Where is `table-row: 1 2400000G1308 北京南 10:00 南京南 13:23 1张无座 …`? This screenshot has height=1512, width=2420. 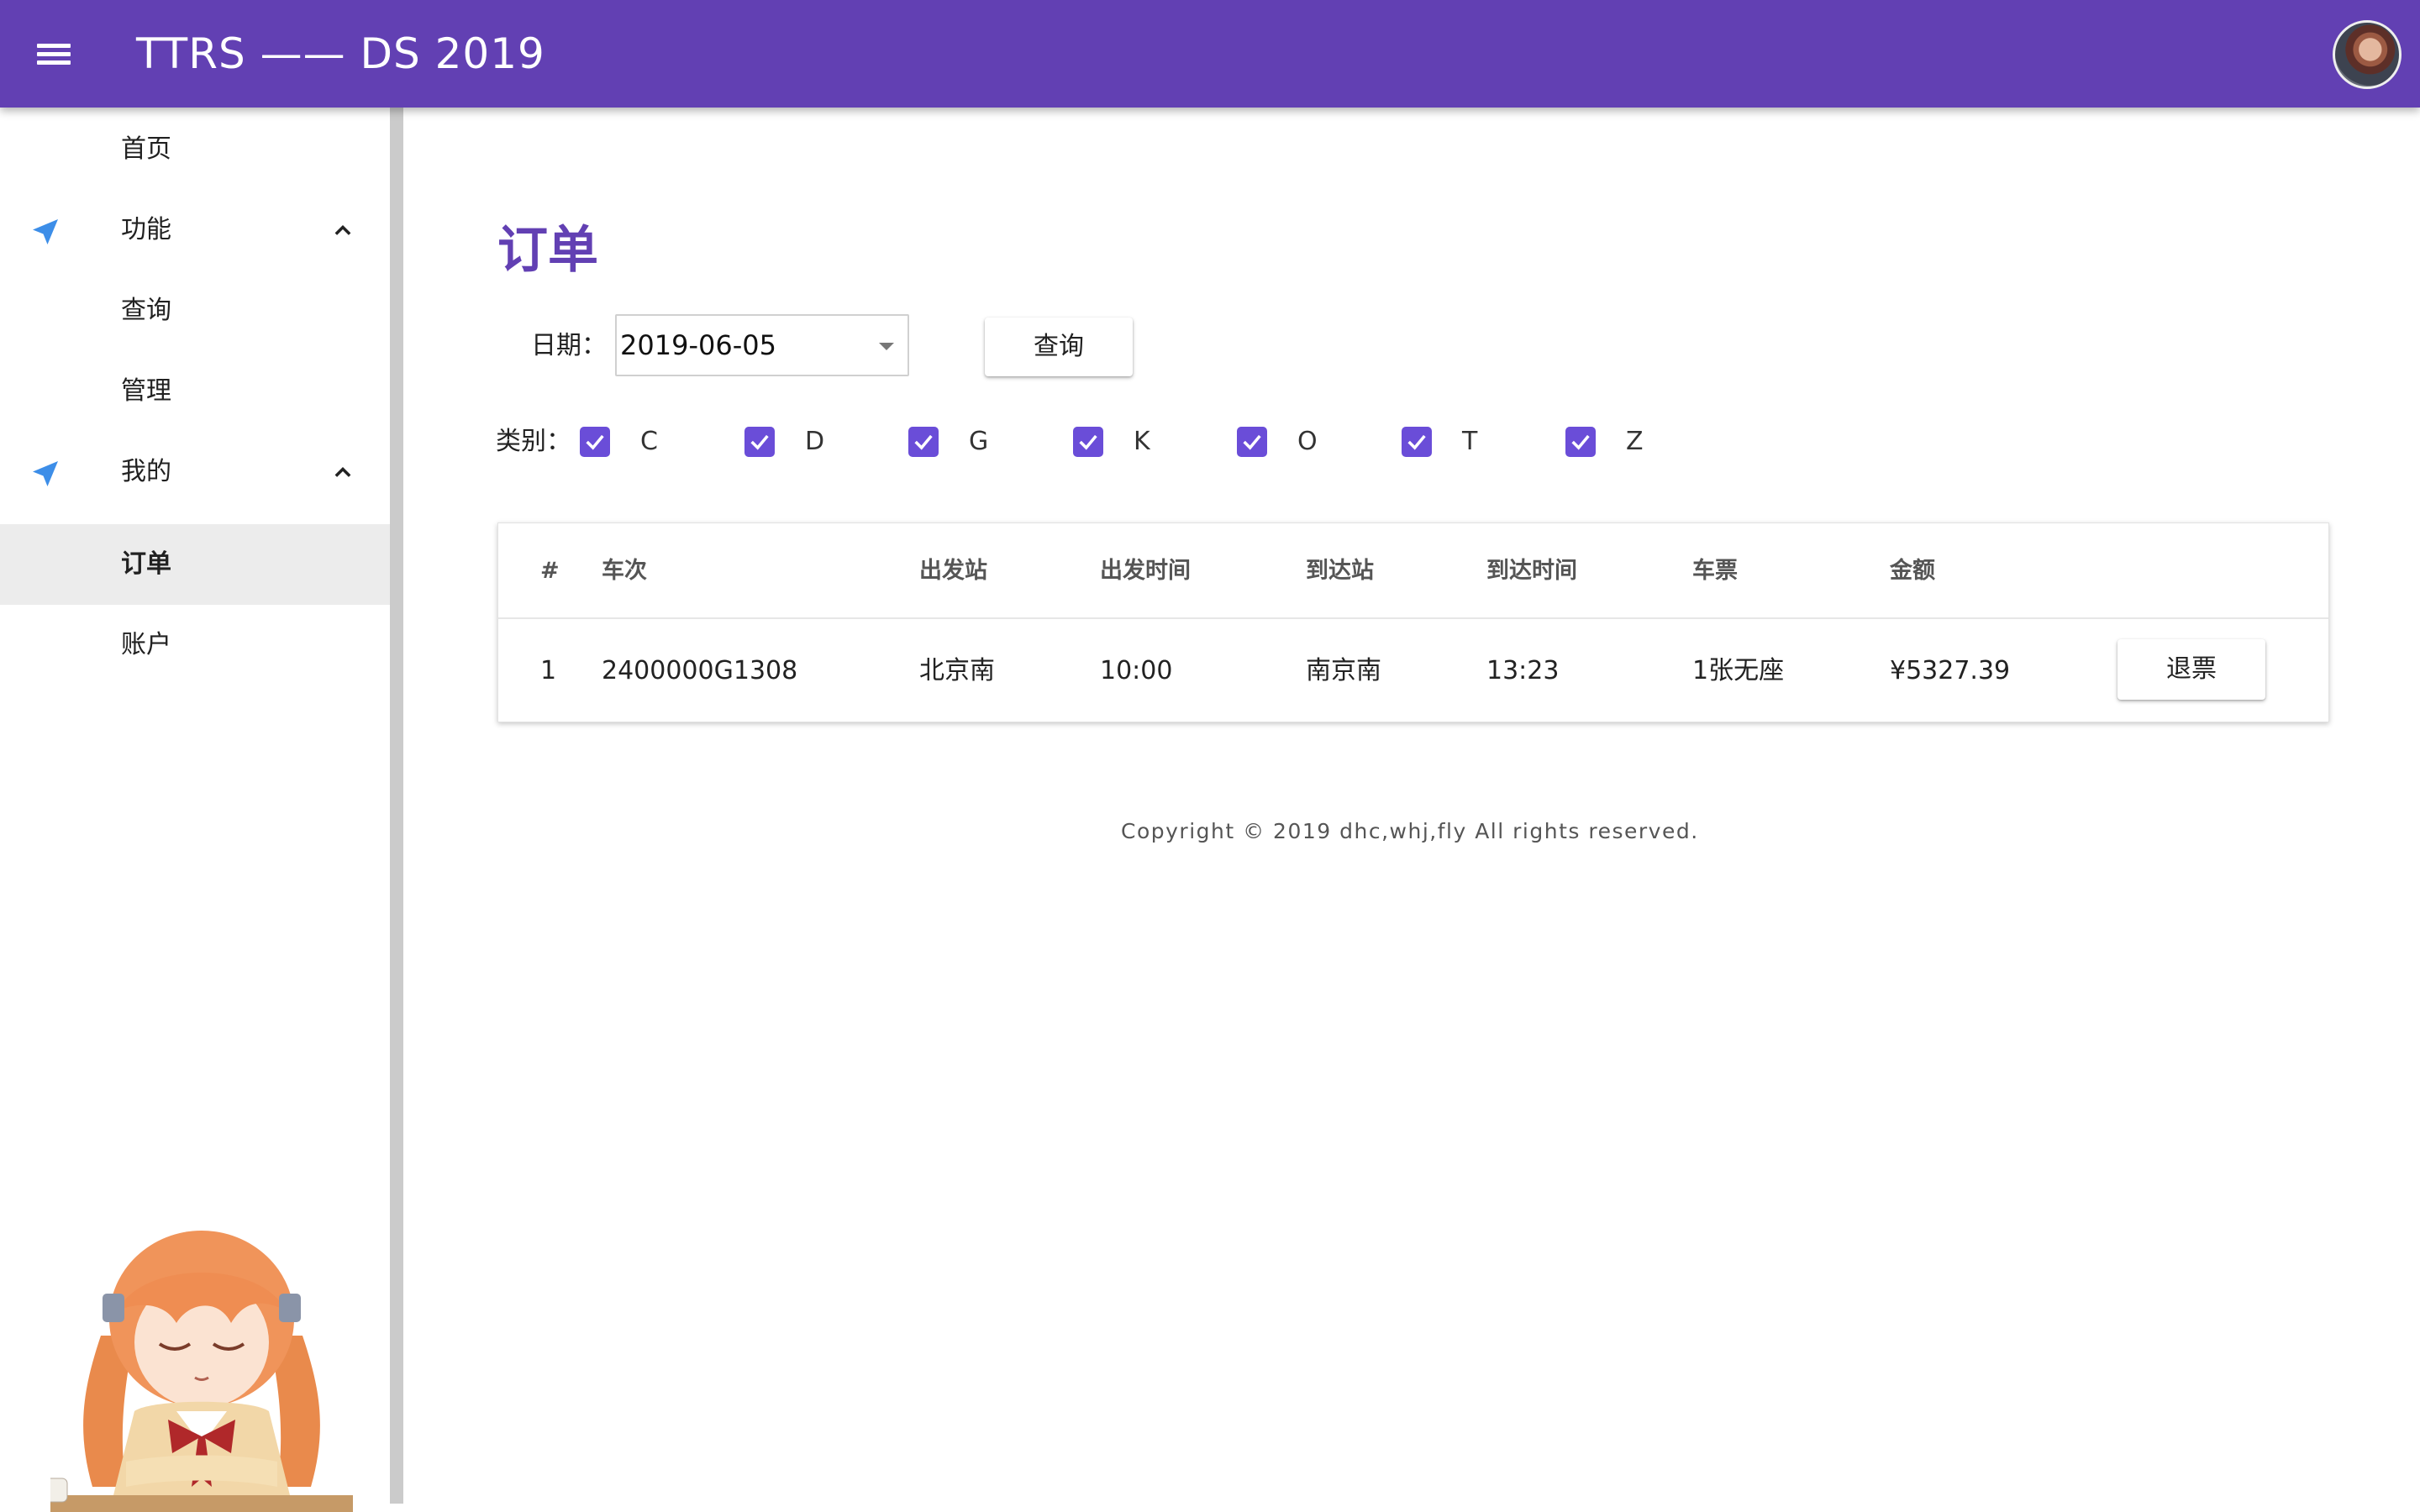
table-row: 1 2400000G1308 北京南 10:00 南京南 13:23 1张无座 … is located at coordinates (1413, 671).